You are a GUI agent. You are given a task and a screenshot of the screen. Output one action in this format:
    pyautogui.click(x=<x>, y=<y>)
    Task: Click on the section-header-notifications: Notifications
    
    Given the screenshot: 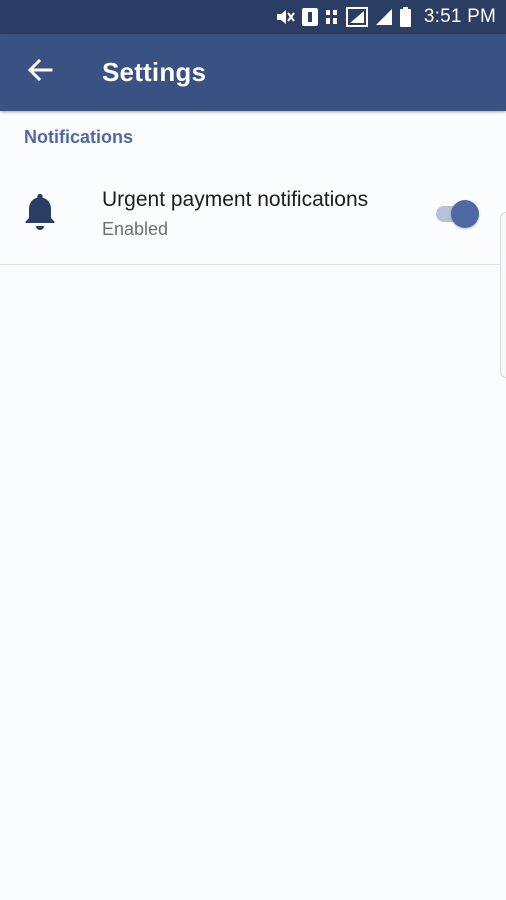 What is the action you would take?
    pyautogui.click(x=79, y=137)
    